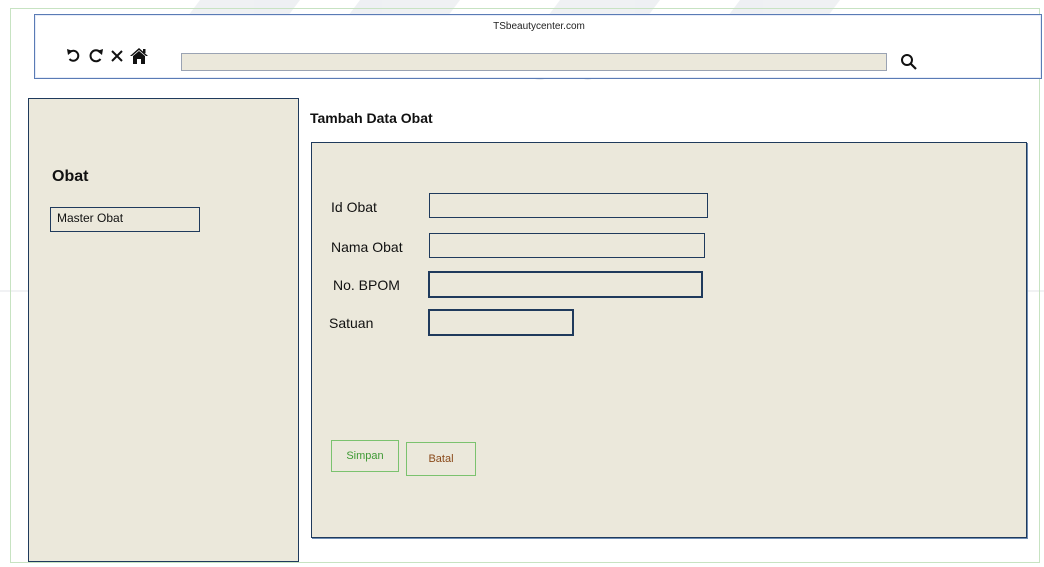 The width and height of the screenshot is (1044, 567). What do you see at coordinates (125, 219) in the screenshot?
I see `sidebar-item-master-obat: Master Obat` at bounding box center [125, 219].